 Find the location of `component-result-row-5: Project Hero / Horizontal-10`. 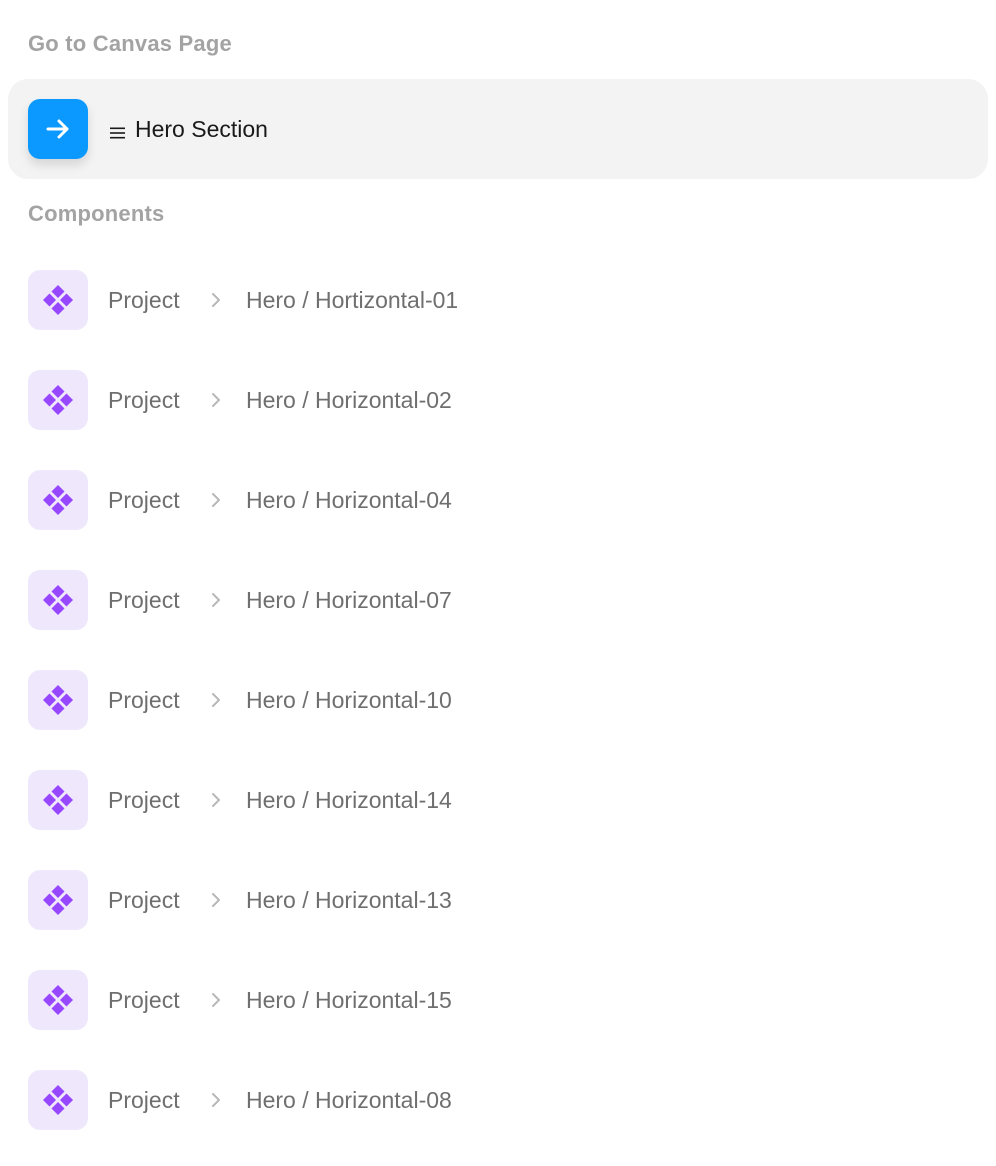

component-result-row-5: Project Hero / Horizontal-10 is located at coordinates (498, 700).